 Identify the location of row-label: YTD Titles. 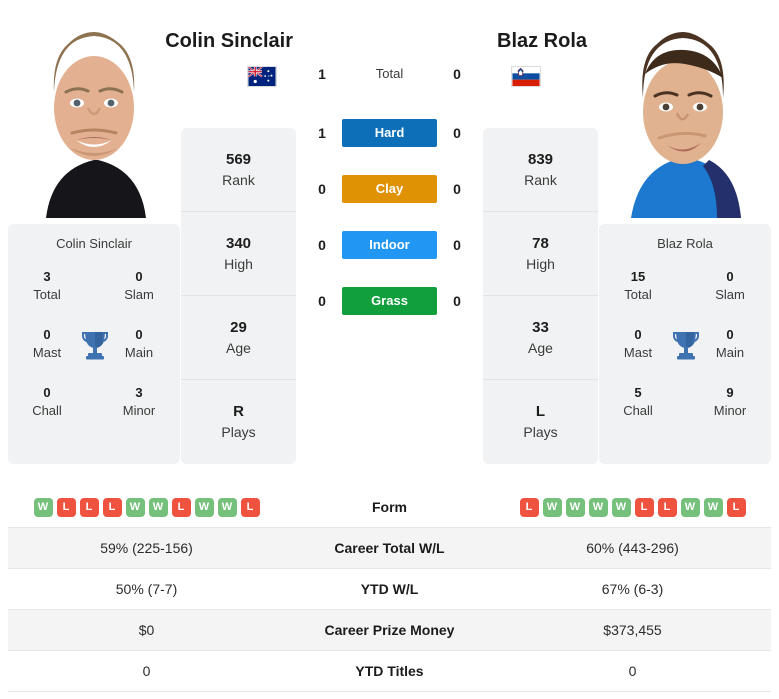
(389, 671).